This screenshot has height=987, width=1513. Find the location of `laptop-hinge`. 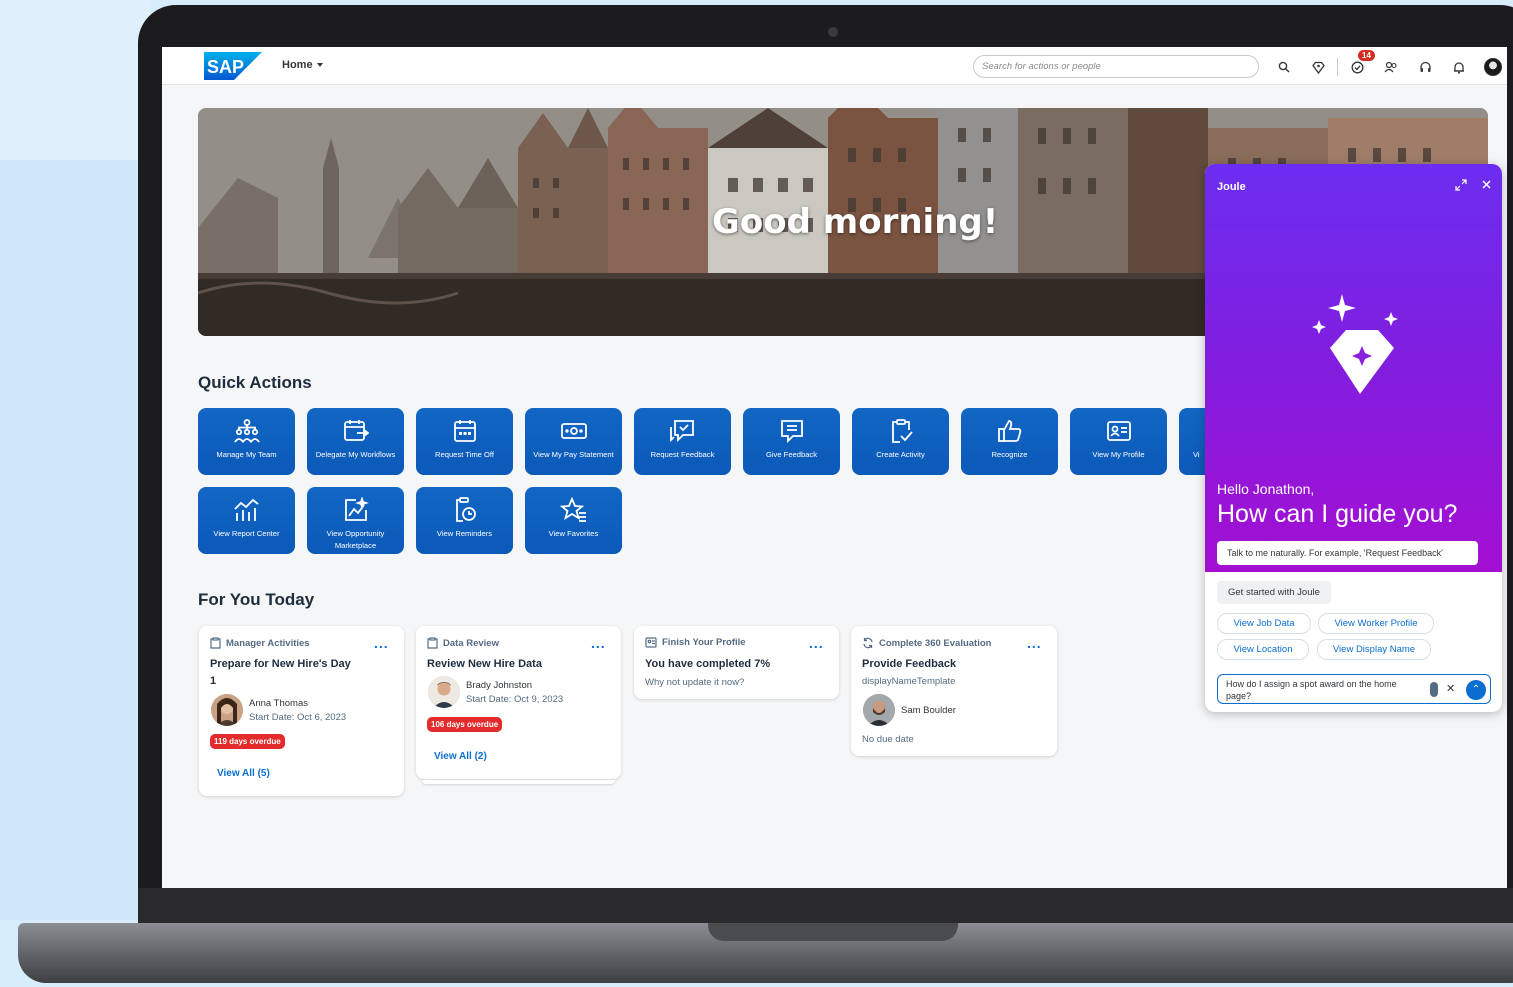

laptop-hinge is located at coordinates (825, 906).